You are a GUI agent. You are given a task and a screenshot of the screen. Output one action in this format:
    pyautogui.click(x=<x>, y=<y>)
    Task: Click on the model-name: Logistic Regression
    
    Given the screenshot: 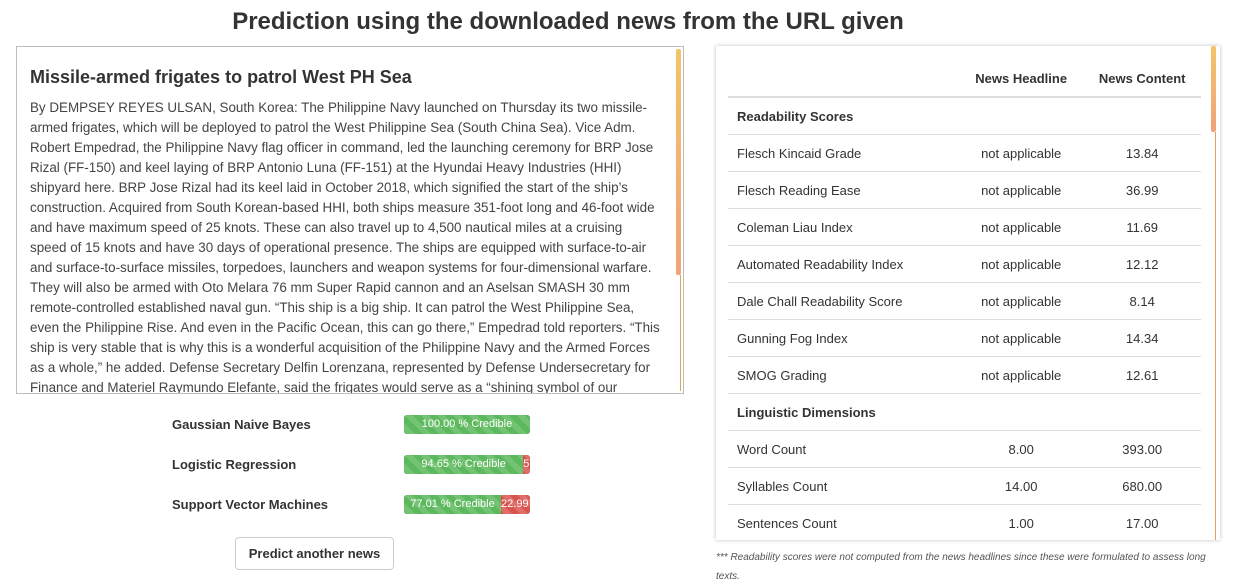 What is the action you would take?
    pyautogui.click(x=234, y=464)
    